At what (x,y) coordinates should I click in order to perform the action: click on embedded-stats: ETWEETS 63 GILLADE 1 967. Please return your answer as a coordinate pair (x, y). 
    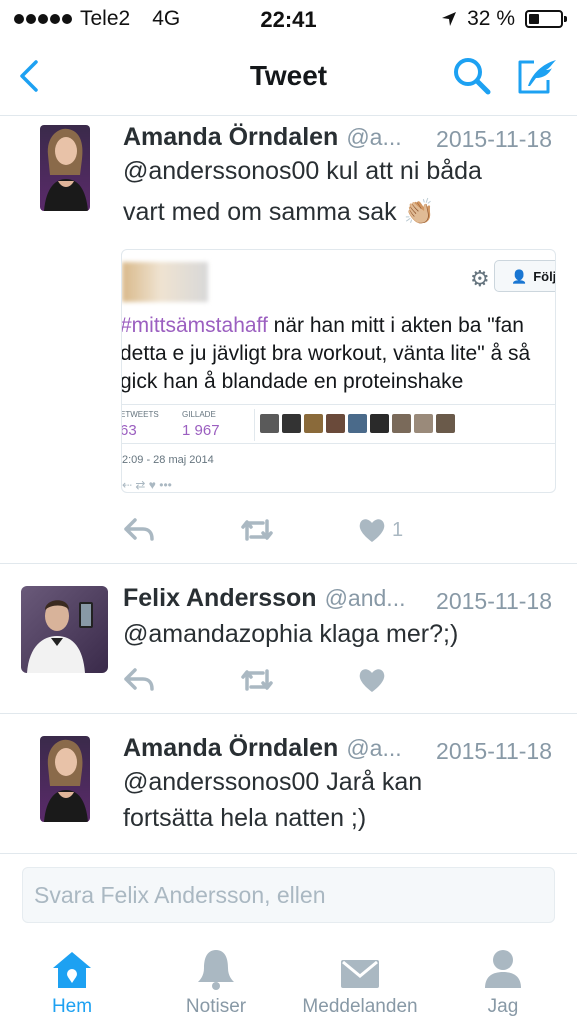
    Looking at the image, I should click on (338, 424).